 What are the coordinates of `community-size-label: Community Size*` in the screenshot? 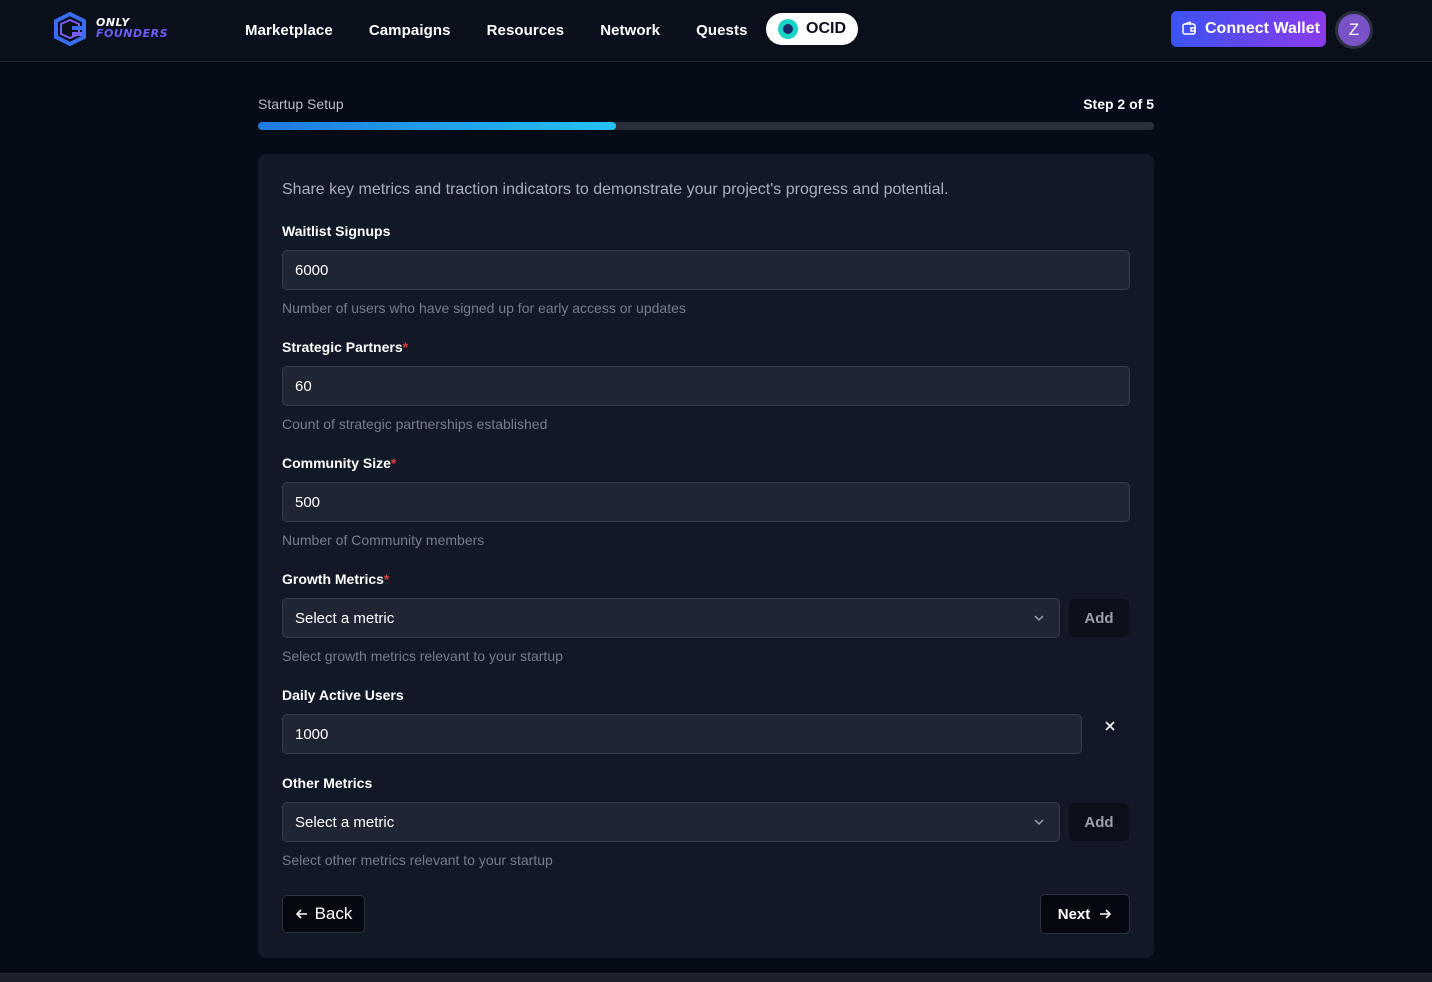 It's located at (339, 463).